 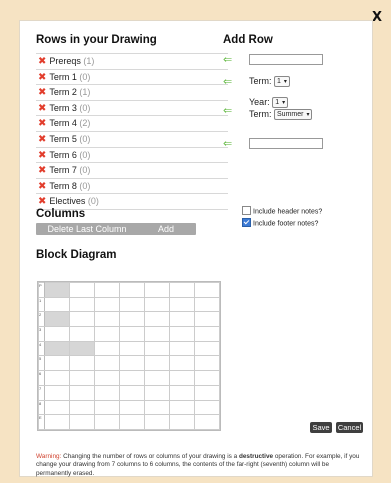 I want to click on list-item: ✖ Term 6 (0), so click(x=132, y=156).